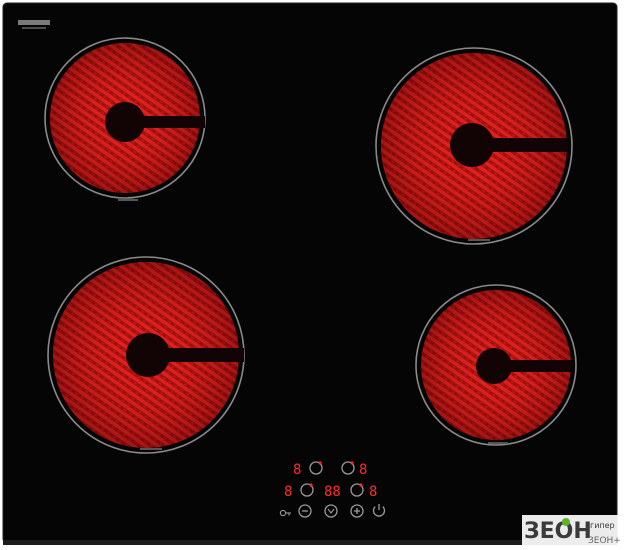 This screenshot has height=550, width=624. Describe the element at coordinates (34, 24) in the screenshot. I see `brand-logo` at that location.